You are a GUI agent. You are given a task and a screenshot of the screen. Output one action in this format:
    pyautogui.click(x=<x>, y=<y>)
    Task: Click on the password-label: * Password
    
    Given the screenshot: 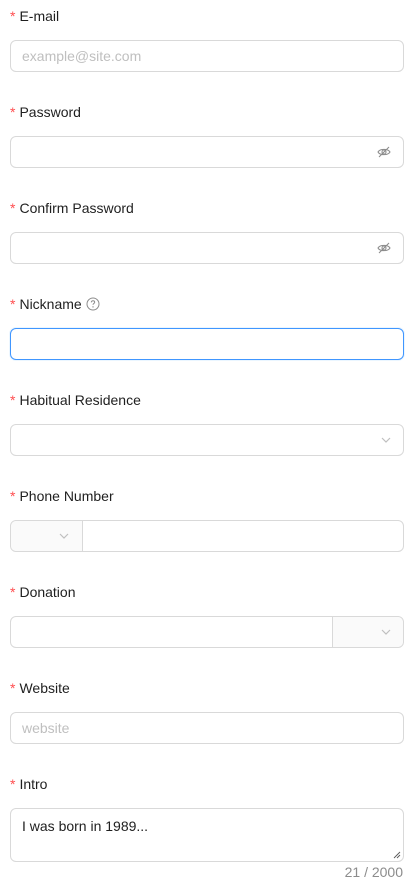 What is the action you would take?
    pyautogui.click(x=45, y=112)
    